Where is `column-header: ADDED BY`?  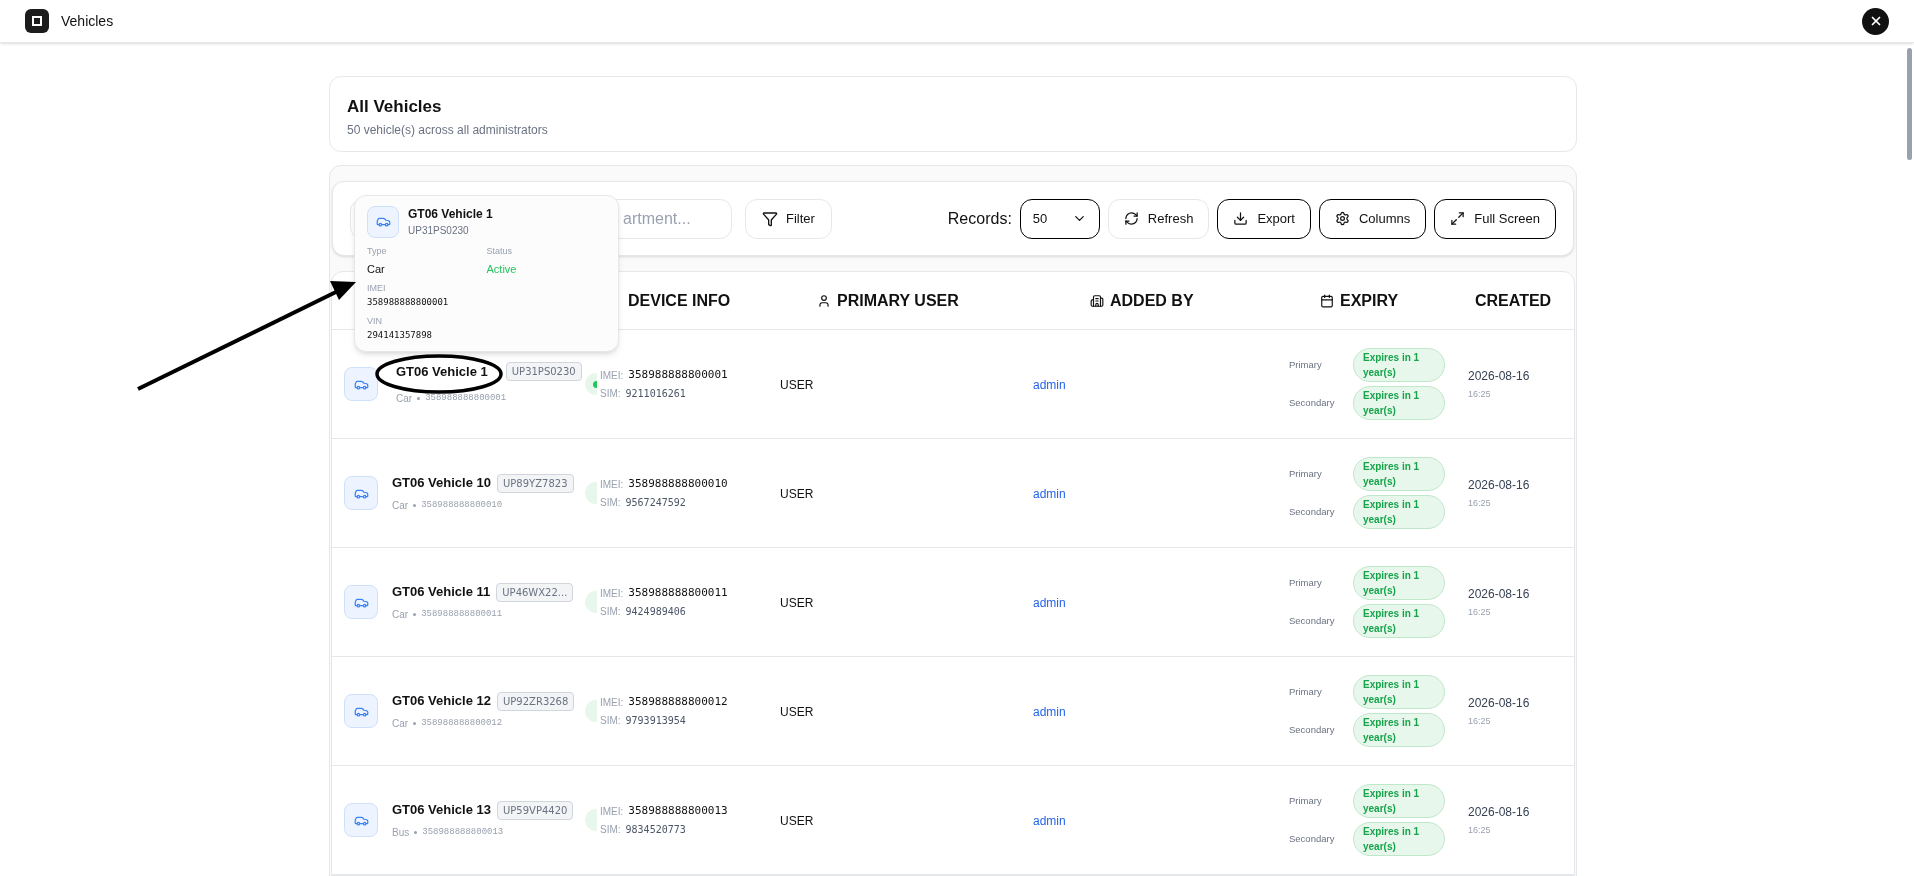 column-header: ADDED BY is located at coordinates (1152, 300).